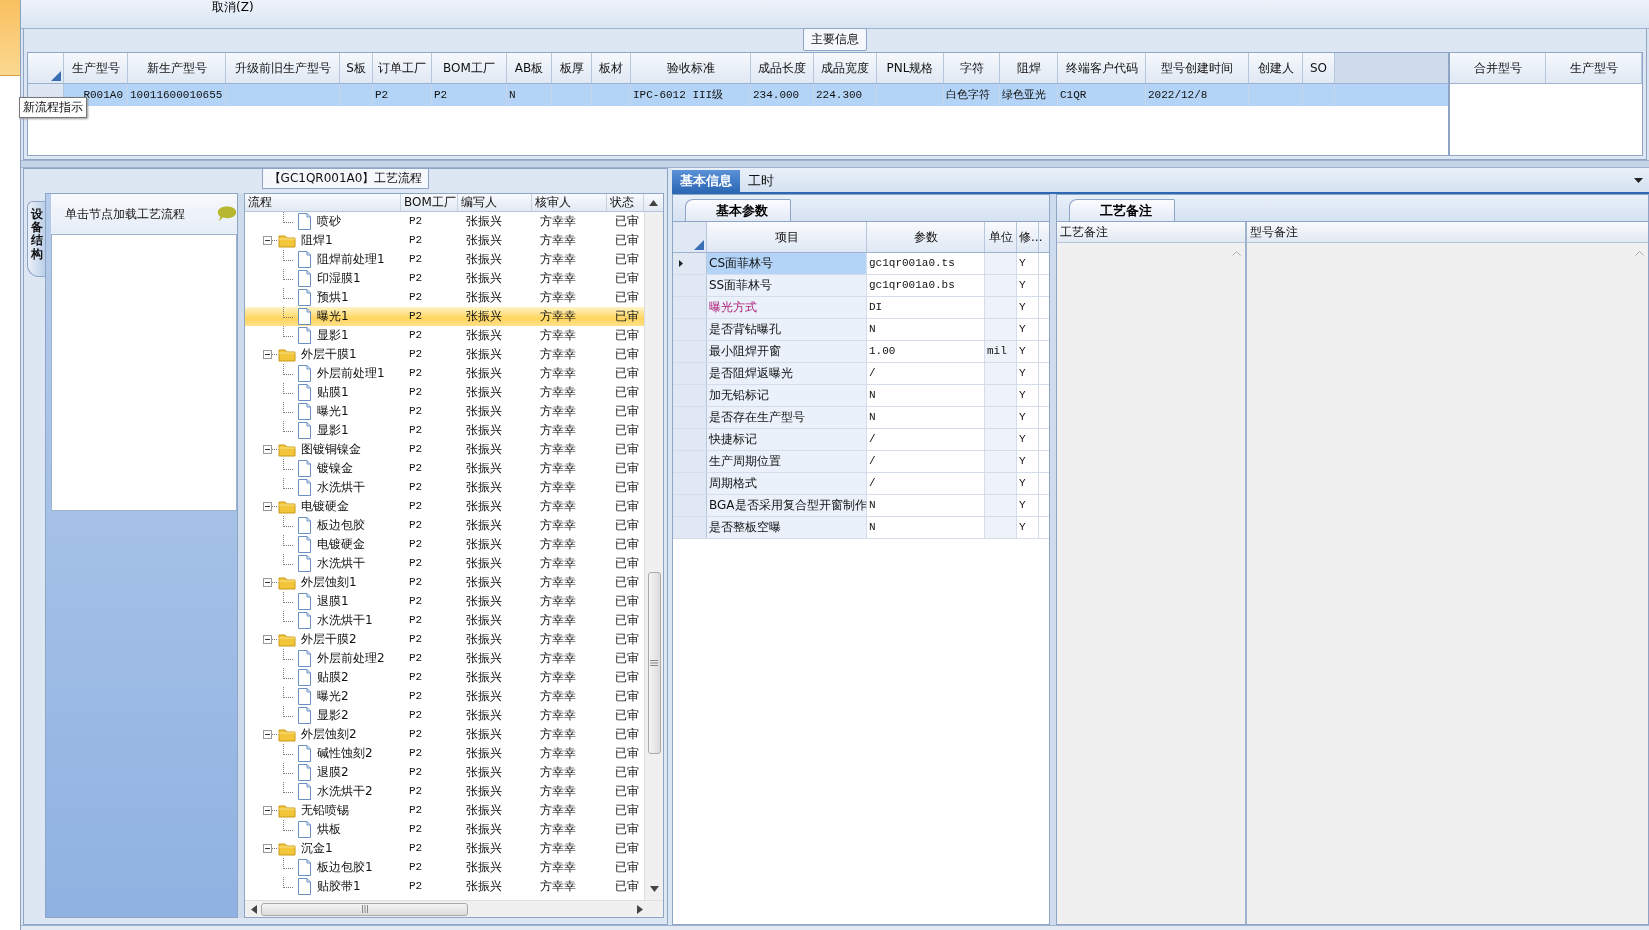 The width and height of the screenshot is (1649, 930). What do you see at coordinates (317, 240) in the screenshot?
I see `tree-item: 阻焊1` at bounding box center [317, 240].